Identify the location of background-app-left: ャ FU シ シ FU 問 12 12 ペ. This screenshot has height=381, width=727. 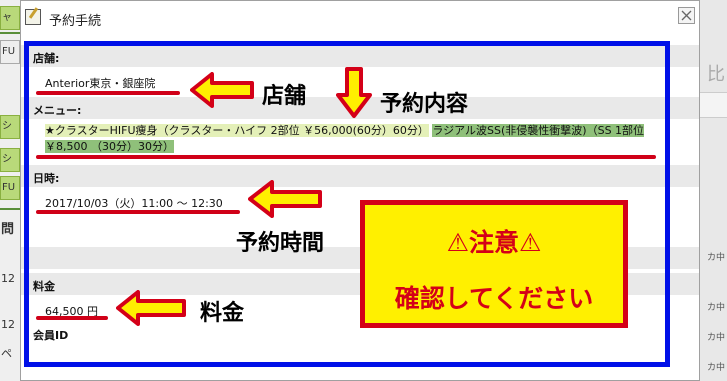
(10, 190).